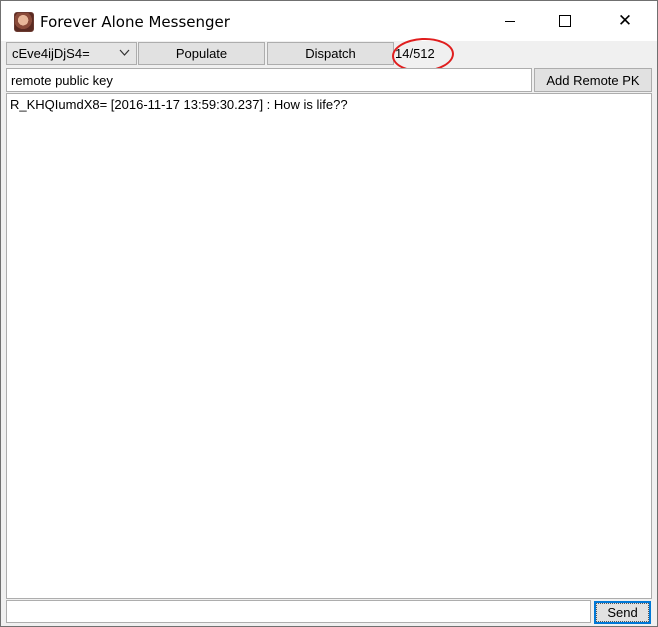 Image resolution: width=658 pixels, height=627 pixels. What do you see at coordinates (24, 22) in the screenshot?
I see `app-icon` at bounding box center [24, 22].